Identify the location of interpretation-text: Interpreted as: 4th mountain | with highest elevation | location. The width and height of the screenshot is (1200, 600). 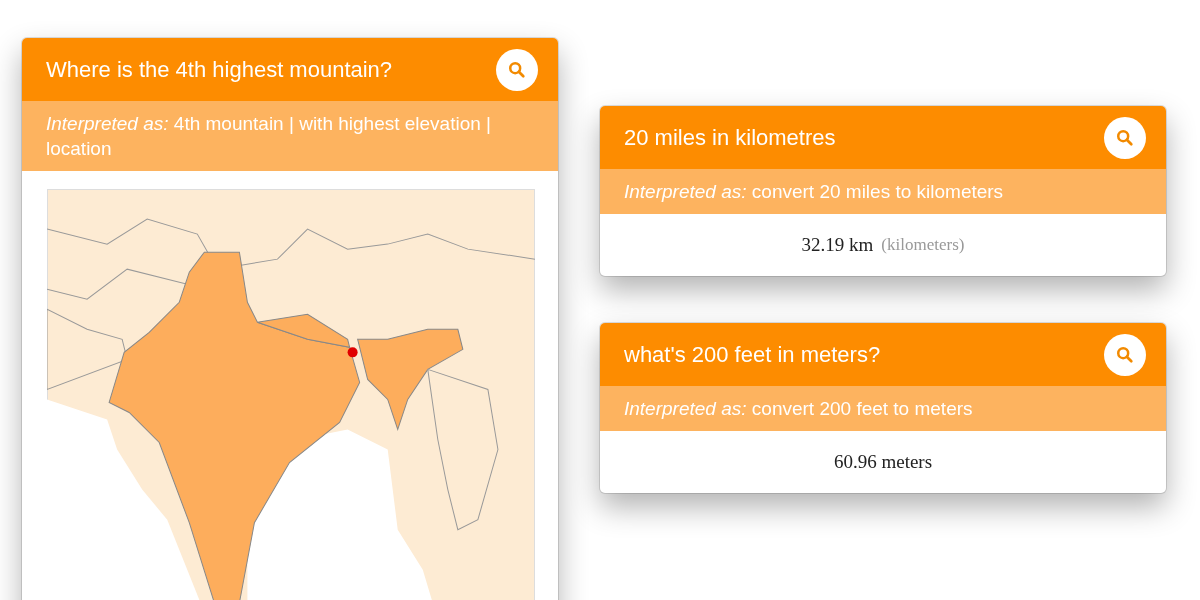
(269, 136).